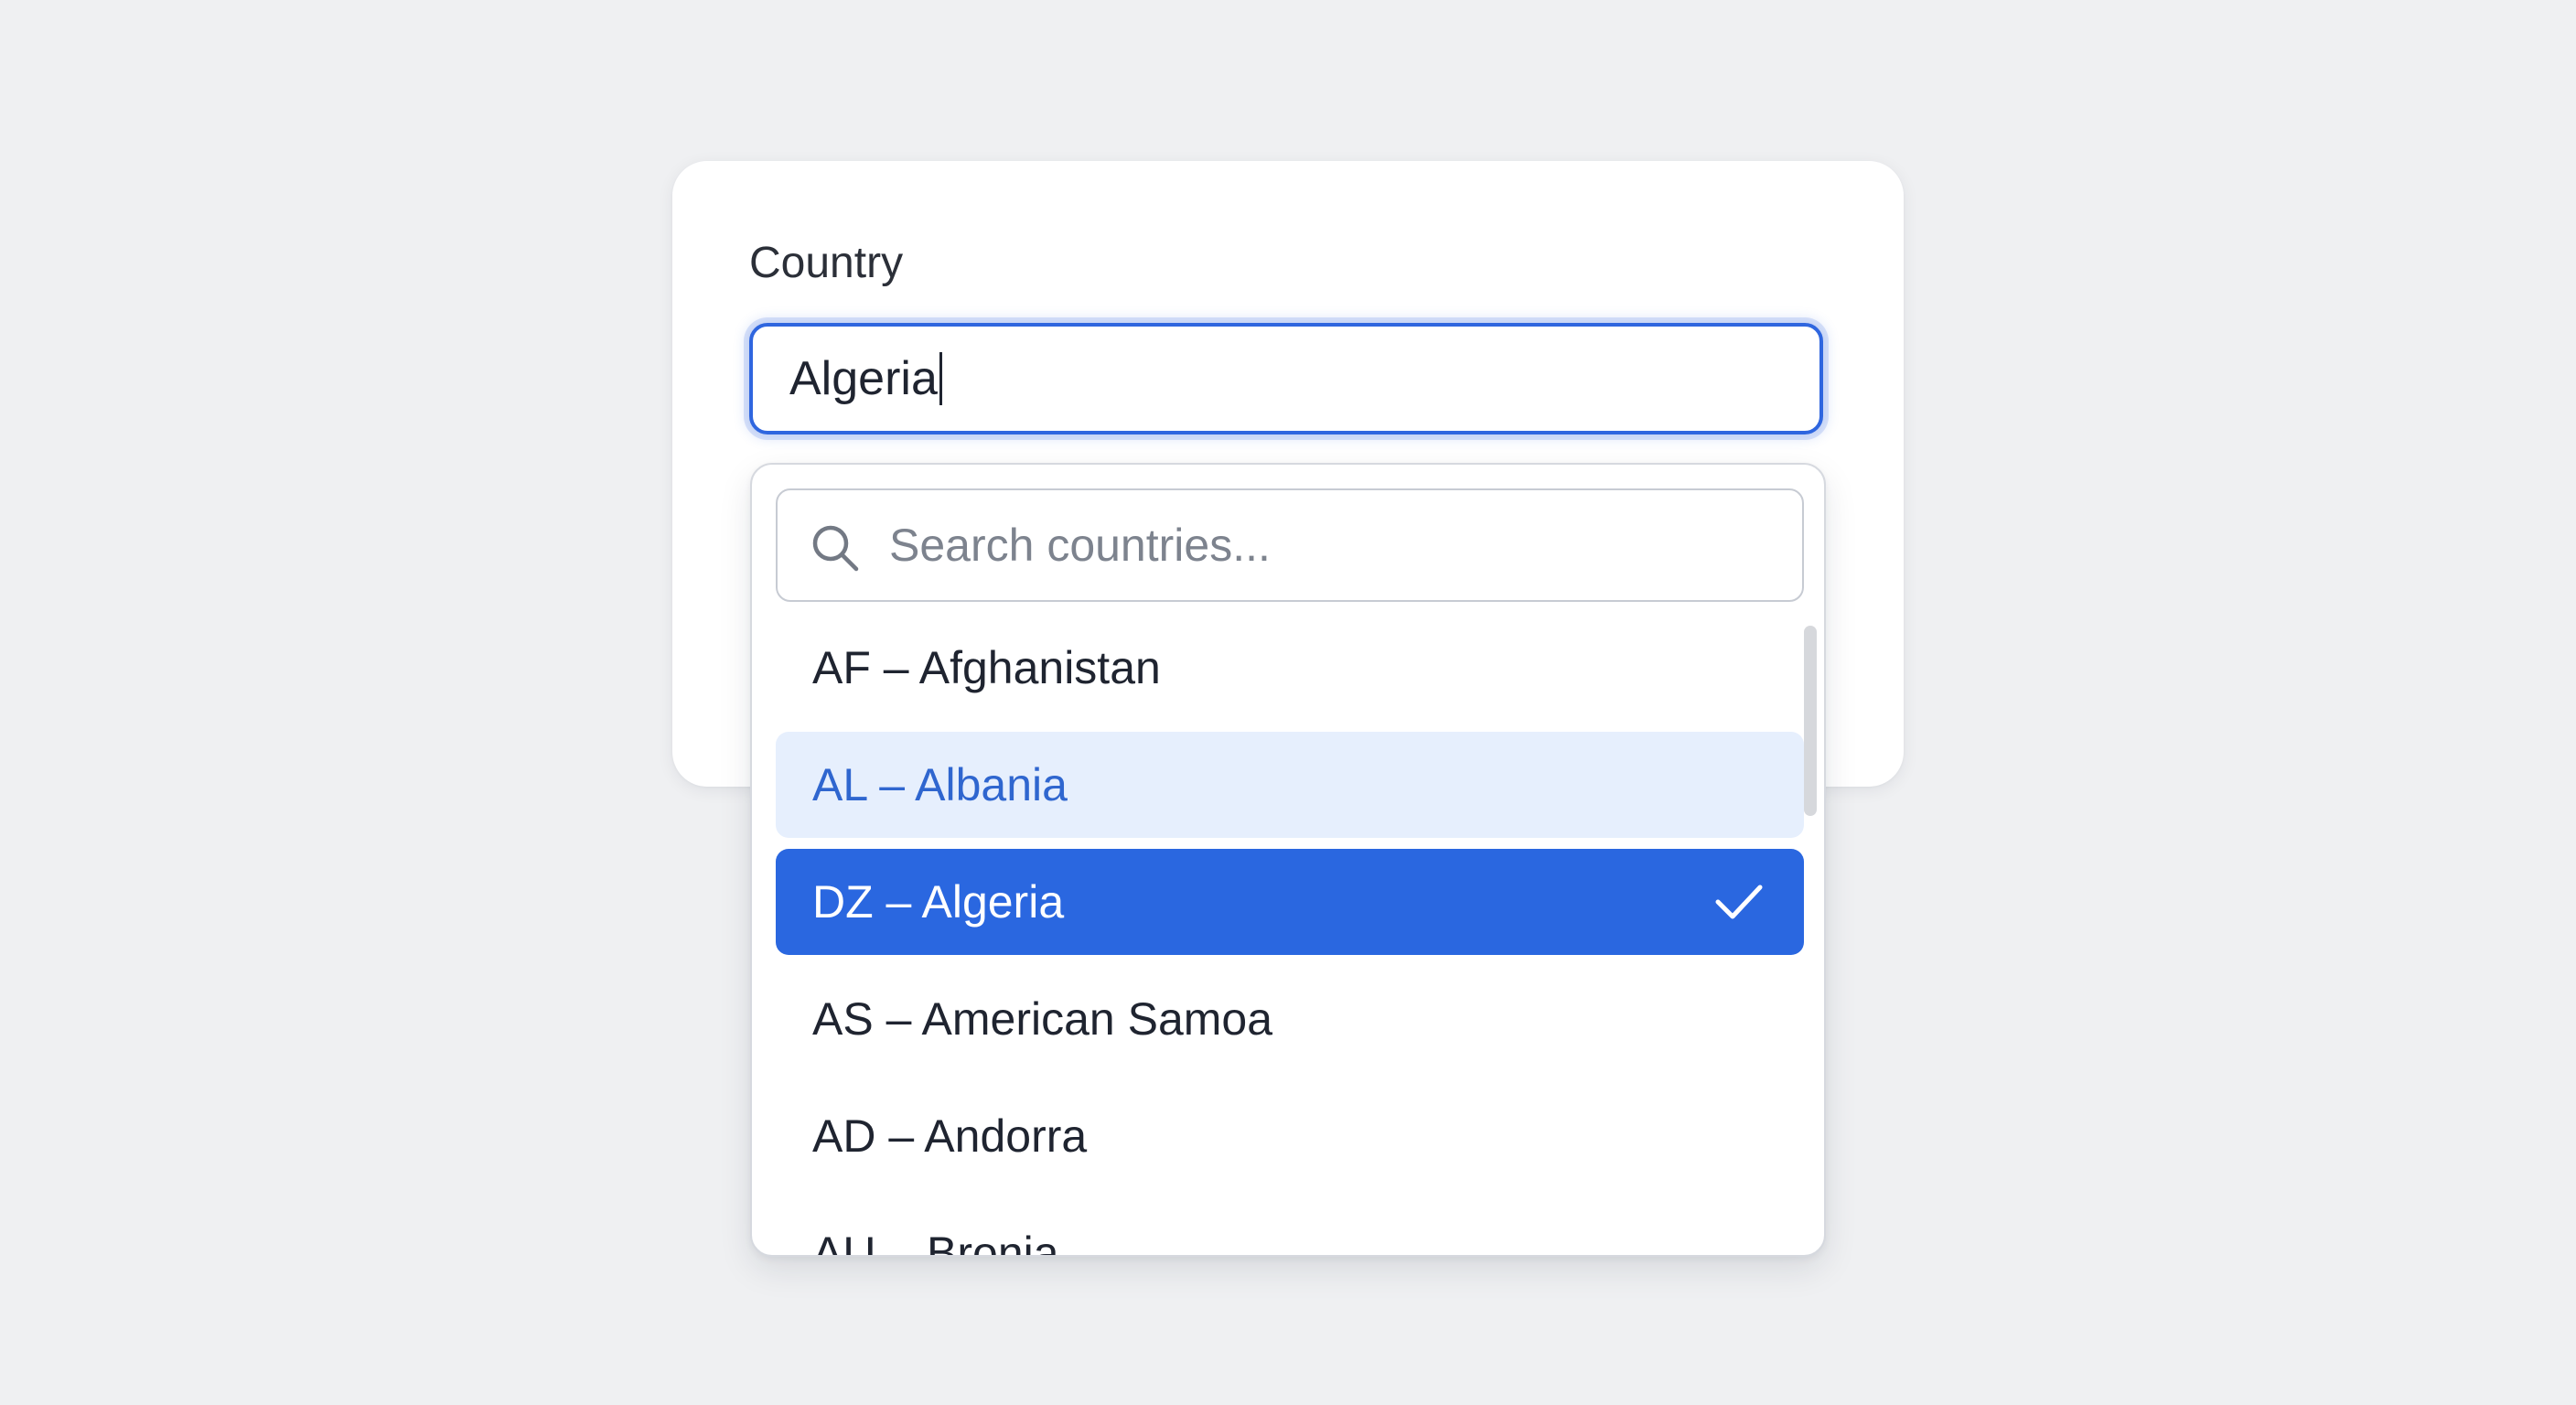 This screenshot has width=2576, height=1405. Describe the element at coordinates (986, 667) in the screenshot. I see `option-label: AF – Afghanistan` at that location.